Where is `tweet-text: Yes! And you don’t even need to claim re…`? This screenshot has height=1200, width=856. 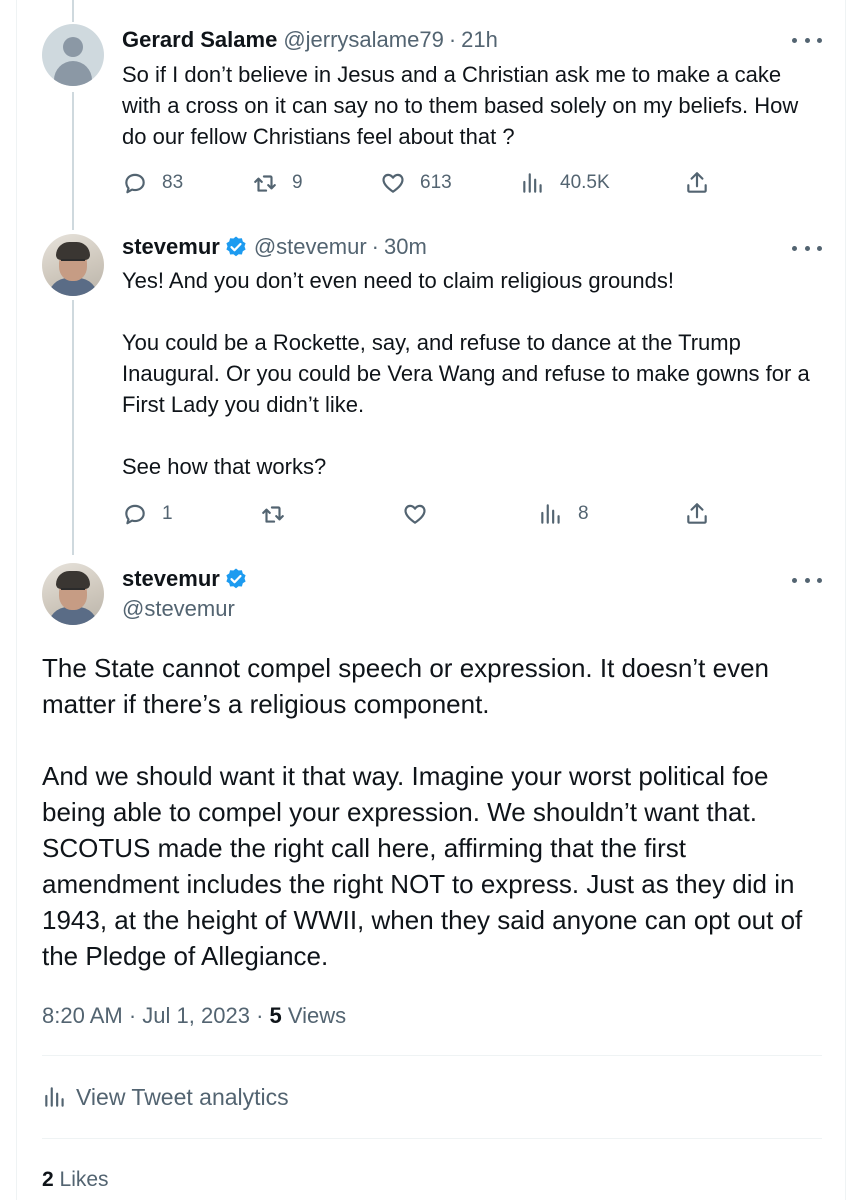 tweet-text: Yes! And you don’t even need to claim re… is located at coordinates (472, 373).